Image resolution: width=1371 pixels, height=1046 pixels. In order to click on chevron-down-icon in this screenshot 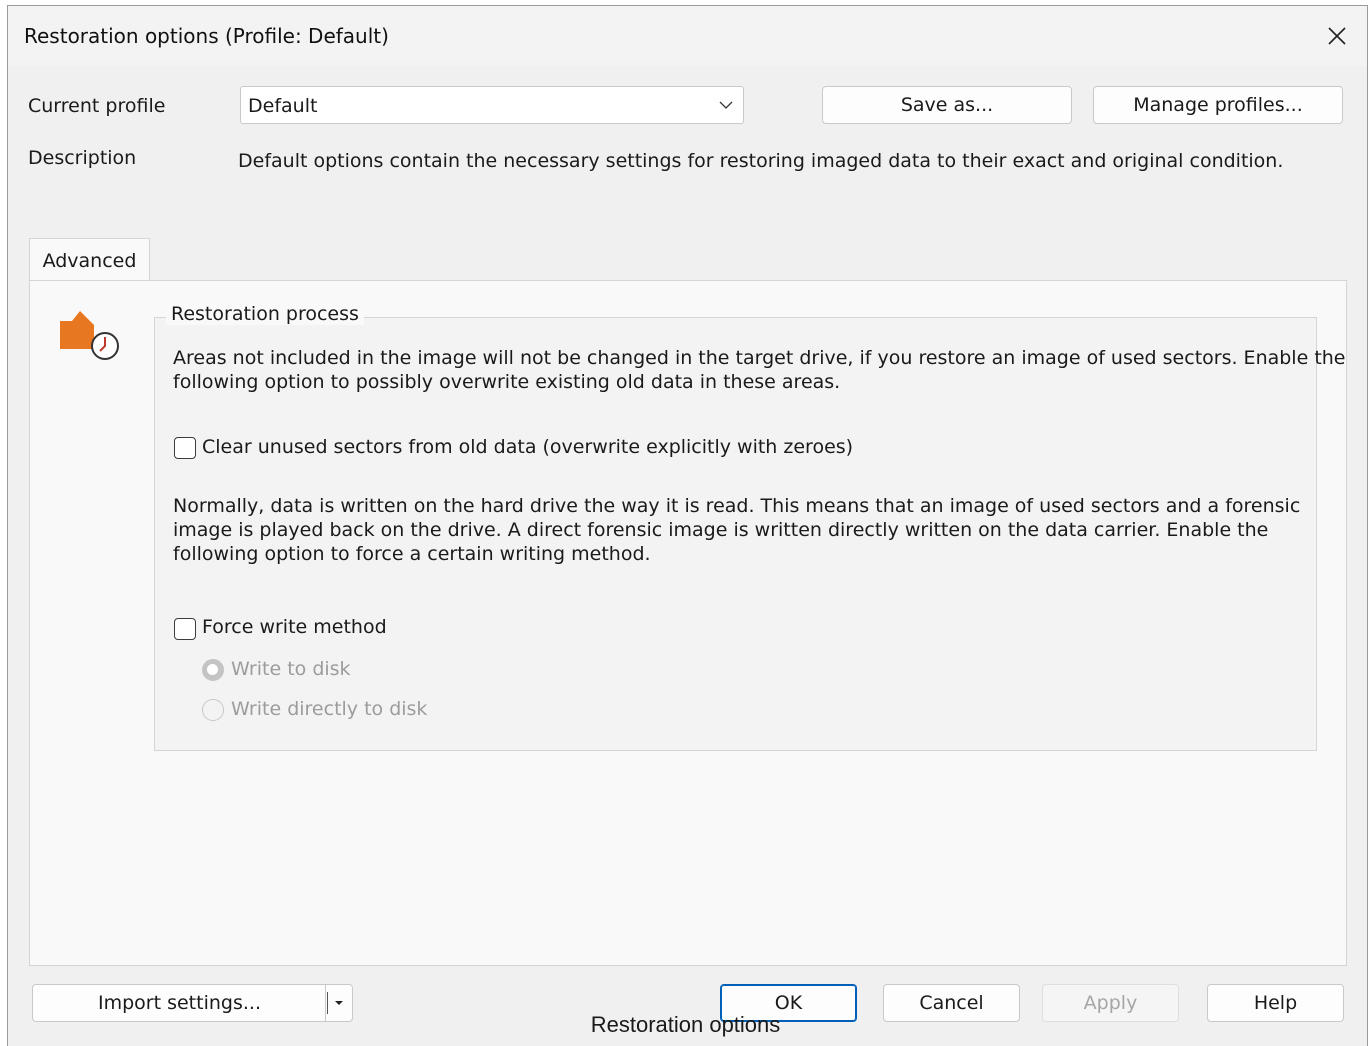, I will do `click(726, 105)`.